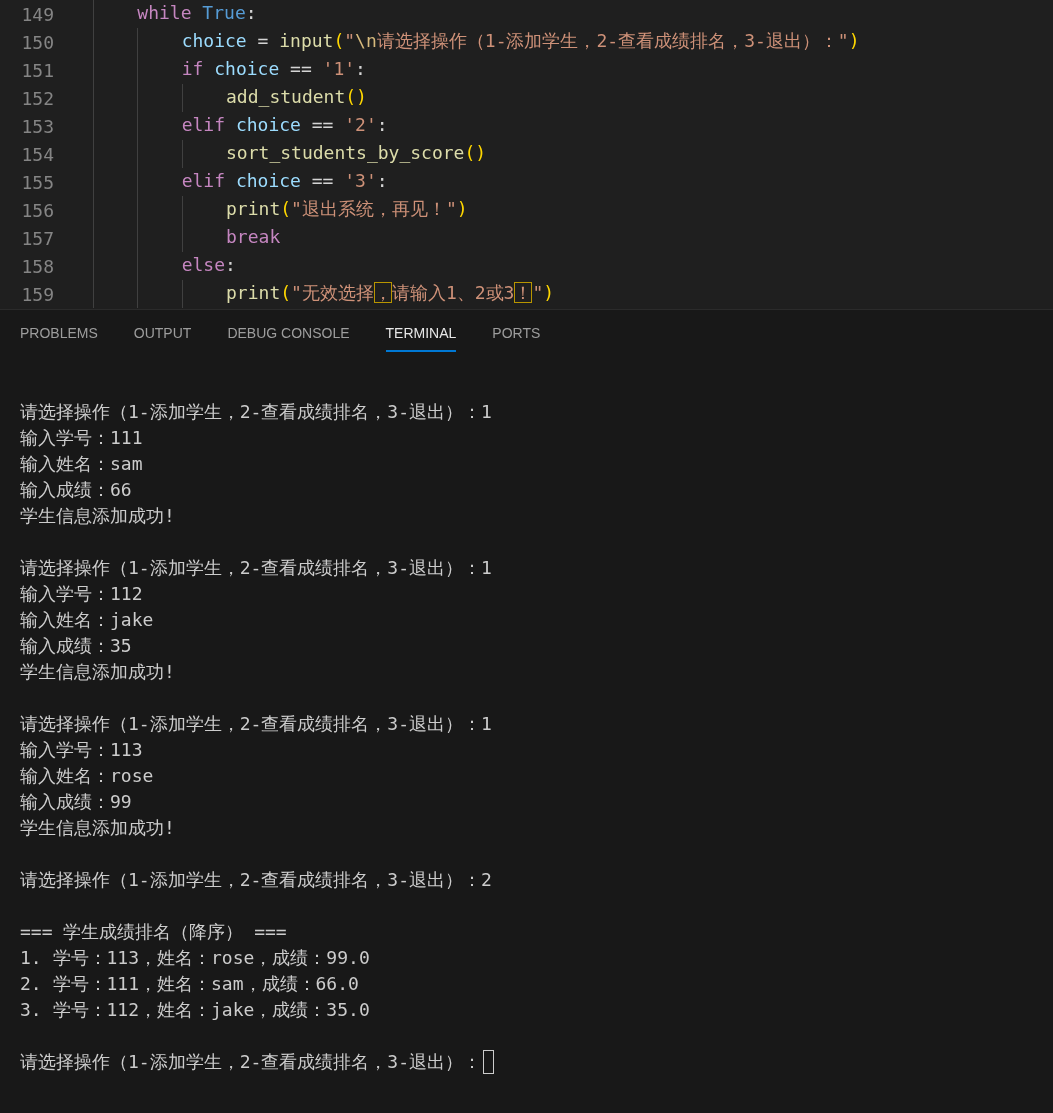 This screenshot has height=1113, width=1053. Describe the element at coordinates (37, 238) in the screenshot. I see `line-number: 157` at that location.